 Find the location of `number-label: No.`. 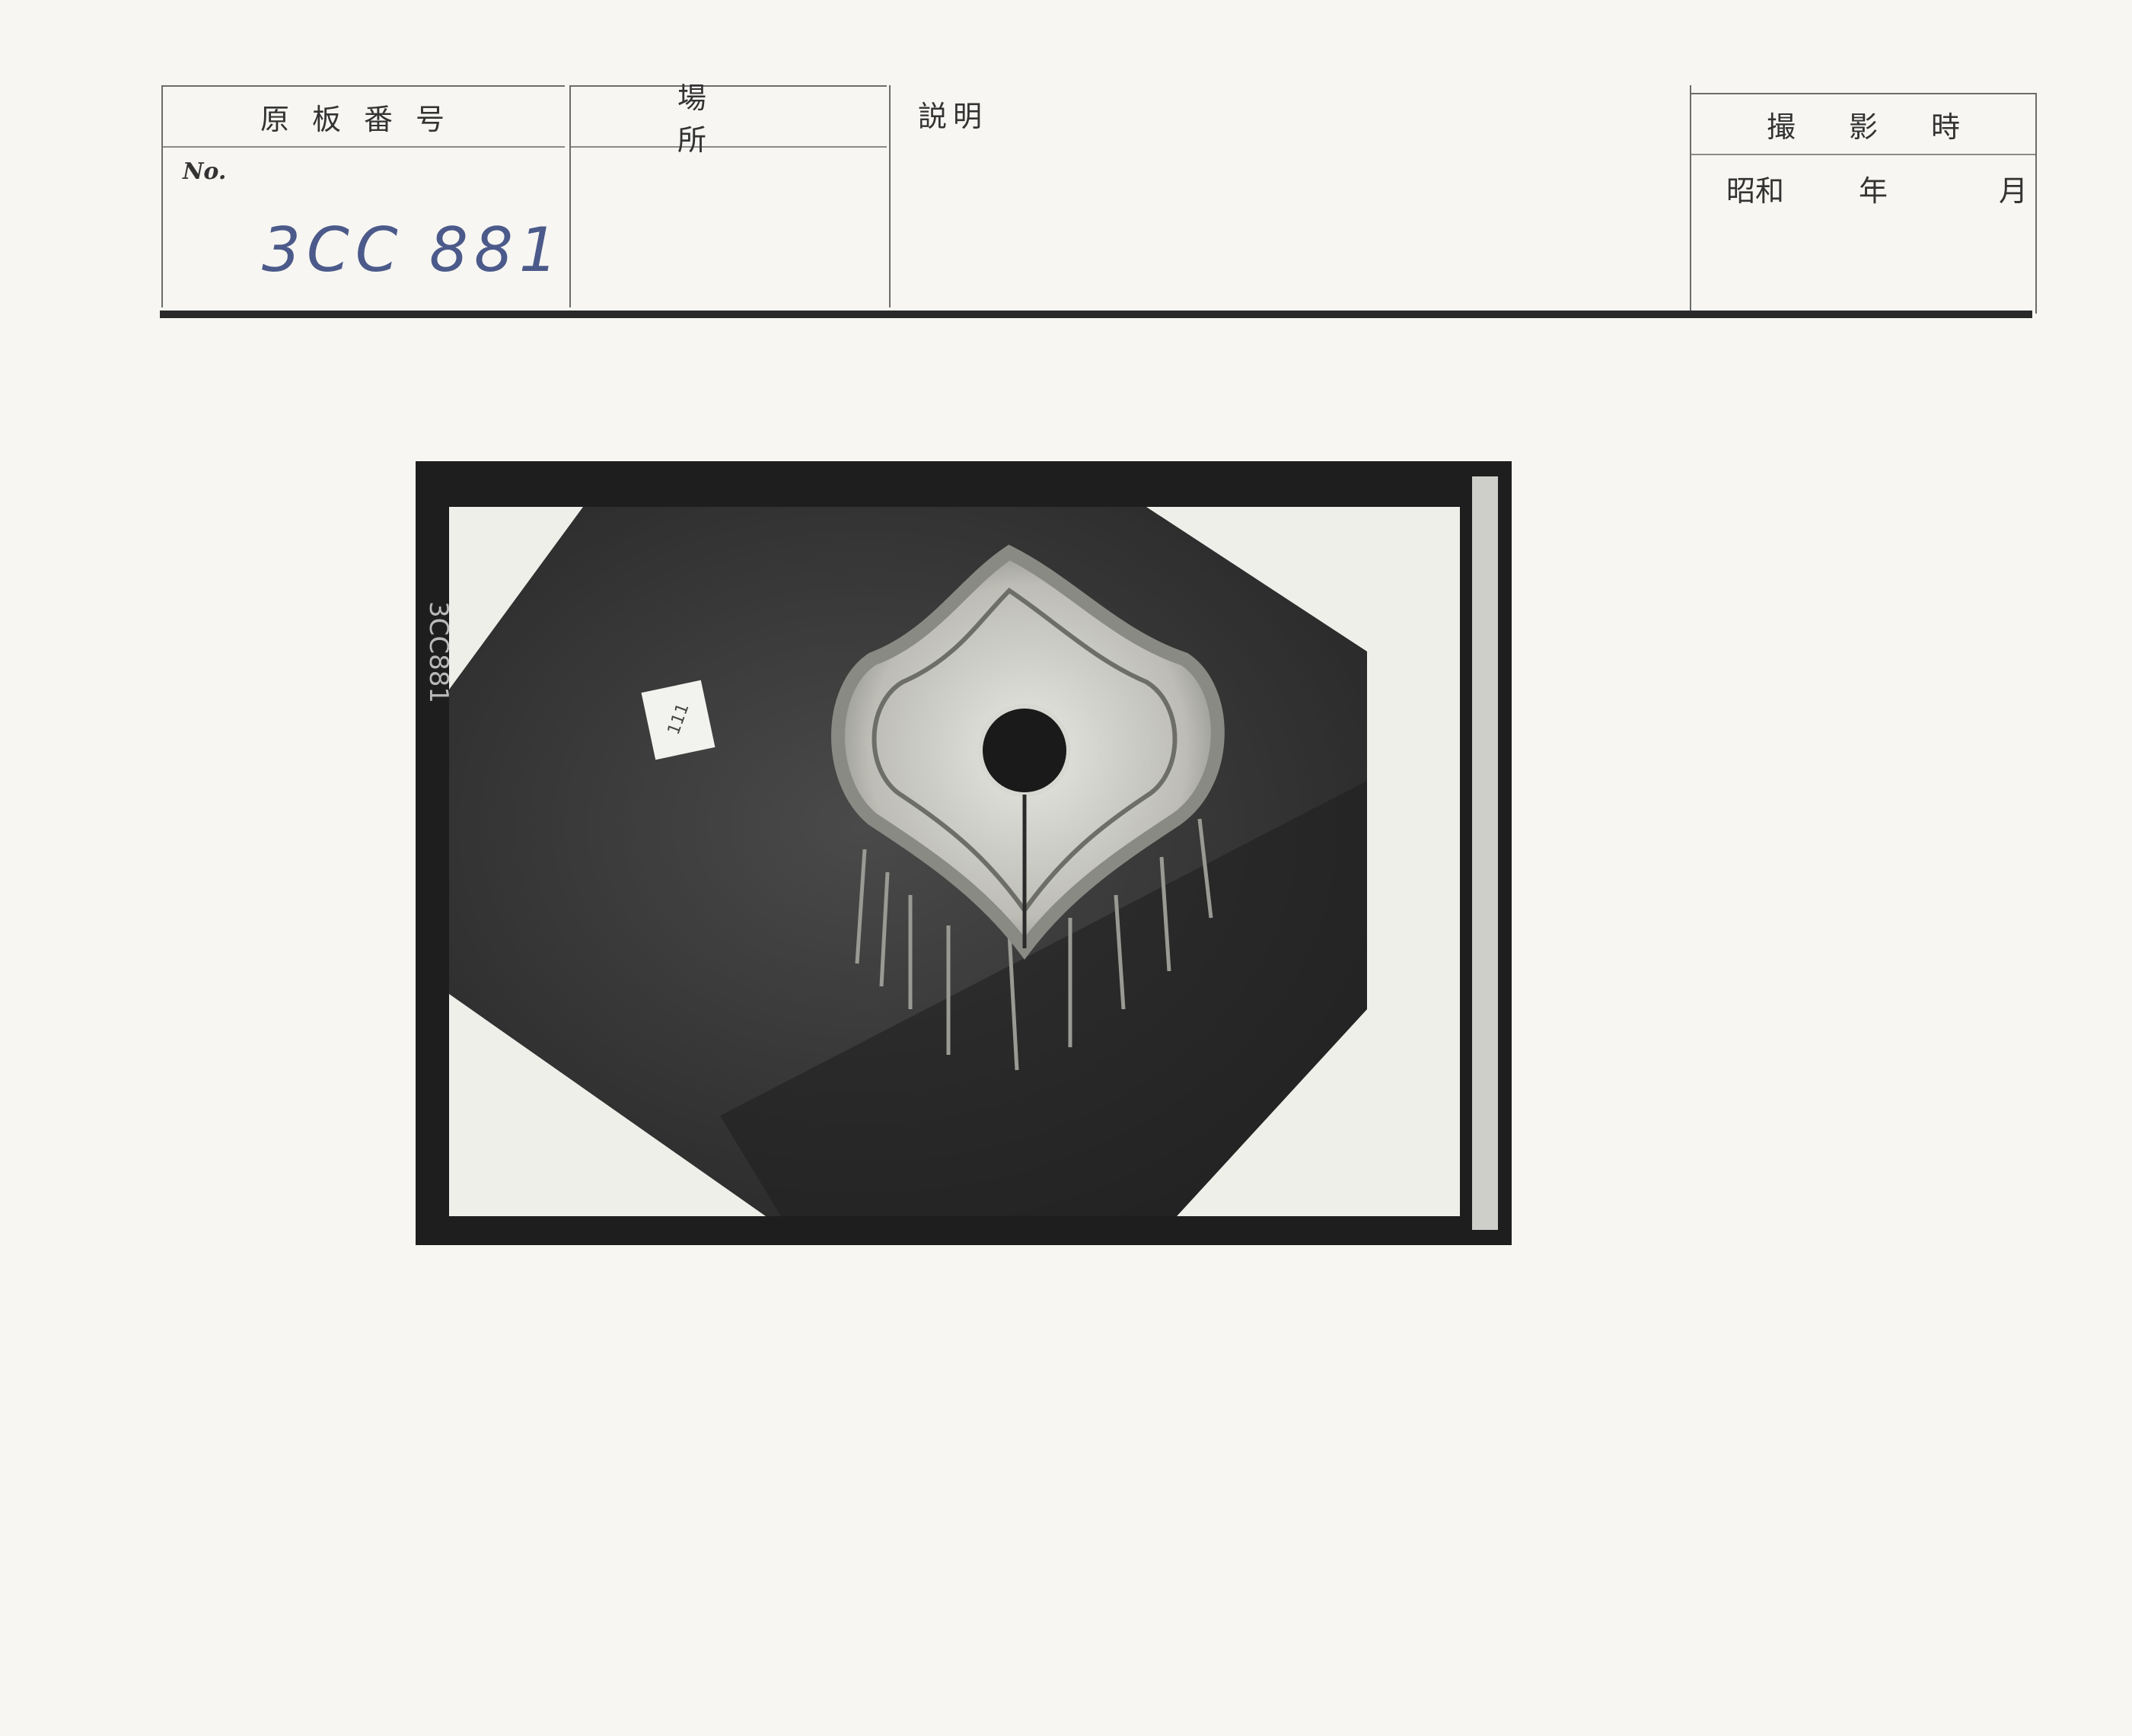

number-label: No. is located at coordinates (205, 171).